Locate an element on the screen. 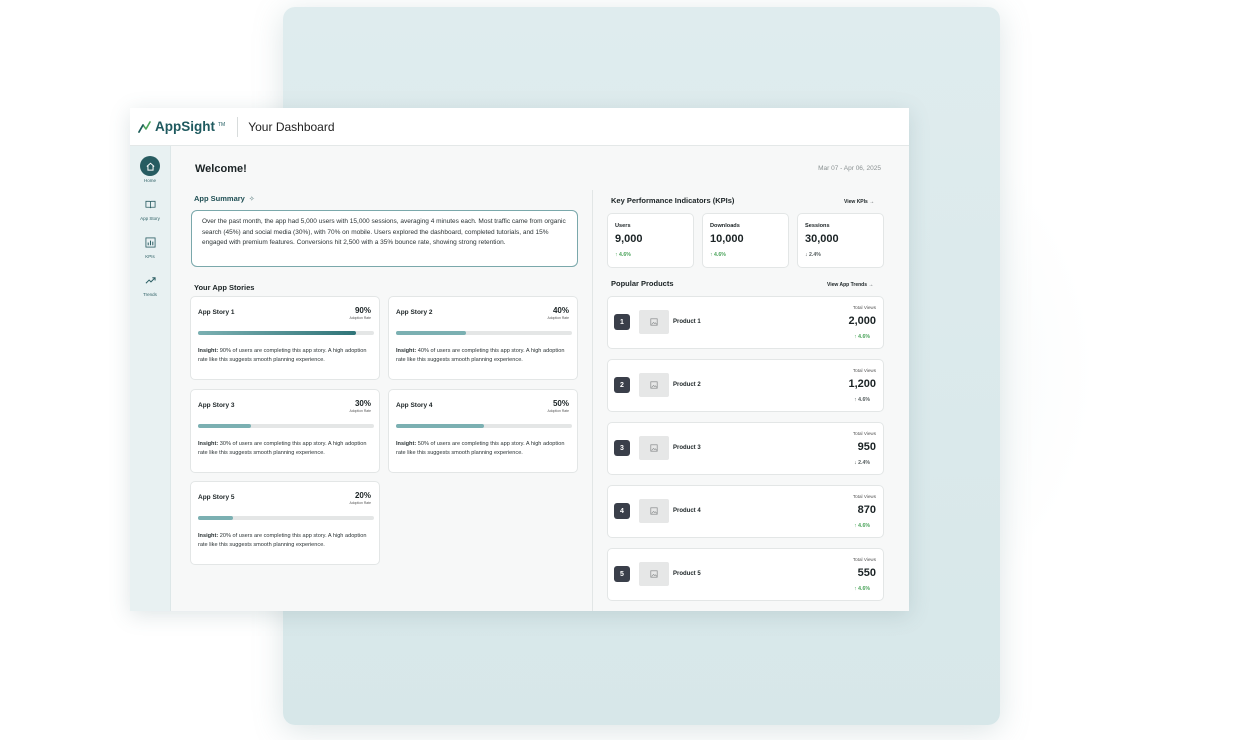  kpi-label: Downloads is located at coordinates (725, 226).